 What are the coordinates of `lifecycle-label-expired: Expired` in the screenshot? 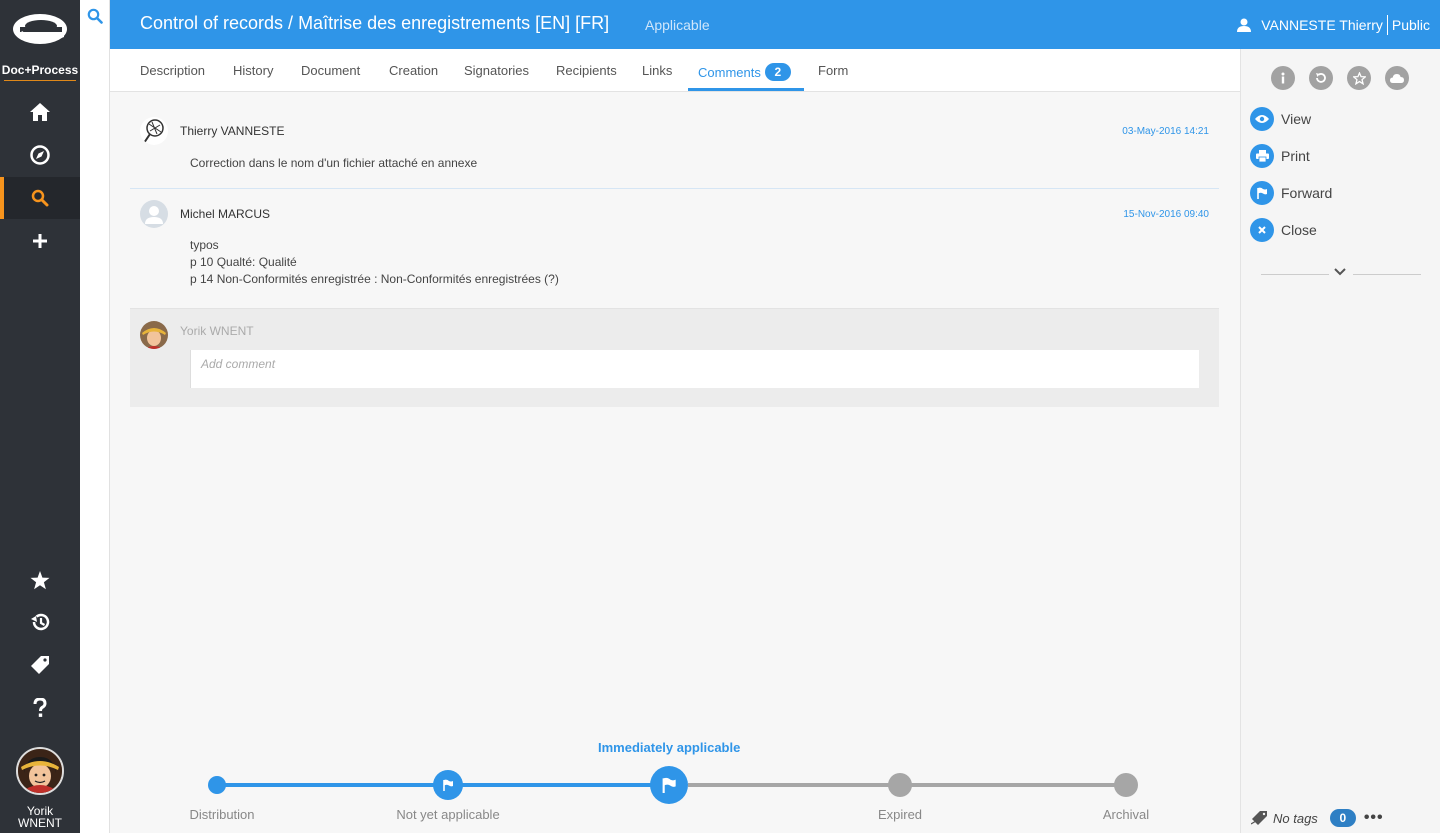 It's located at (900, 814).